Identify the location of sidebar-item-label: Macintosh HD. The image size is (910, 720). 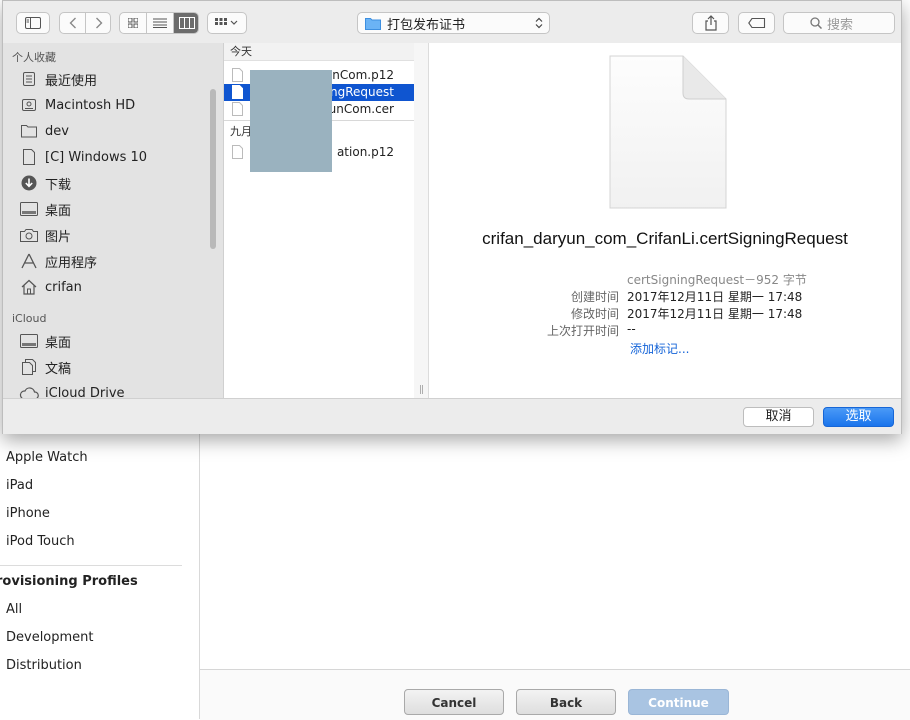
(90, 105).